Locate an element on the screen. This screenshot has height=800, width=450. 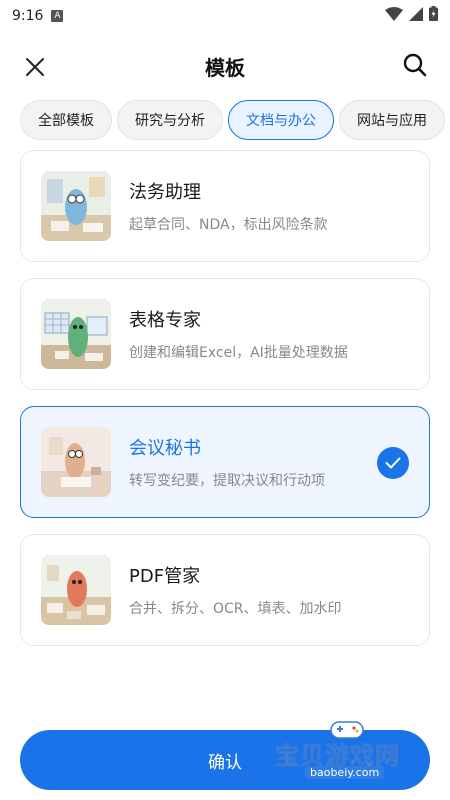
tab-all-templates: 全部模板 is located at coordinates (66, 120).